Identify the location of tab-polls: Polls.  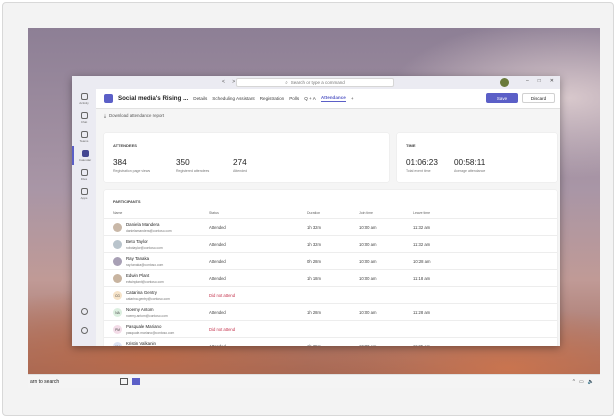
(294, 98).